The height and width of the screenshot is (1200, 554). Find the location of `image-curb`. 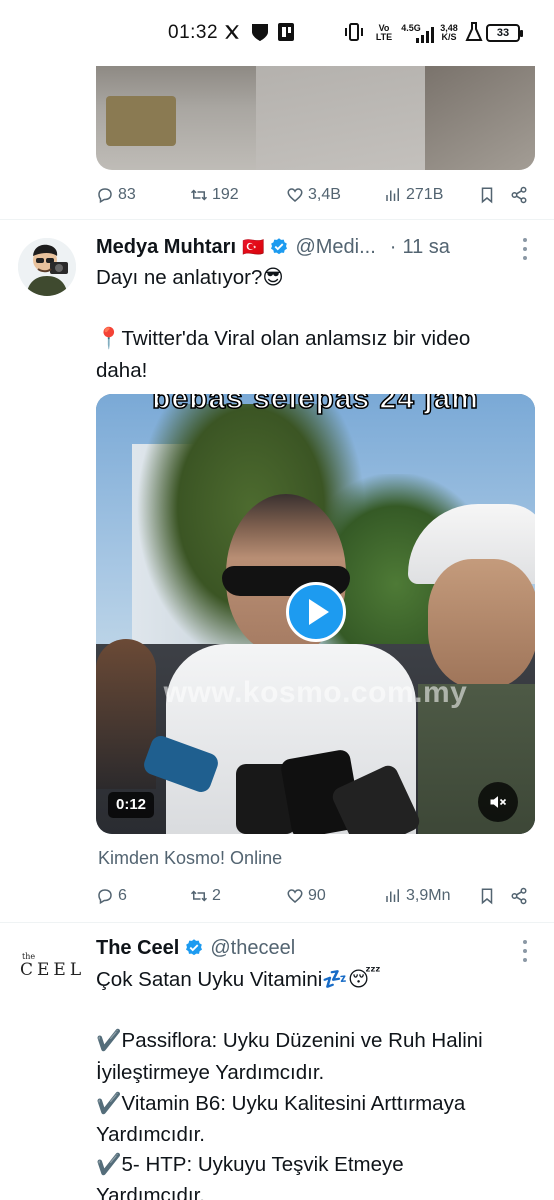

image-curb is located at coordinates (480, 118).